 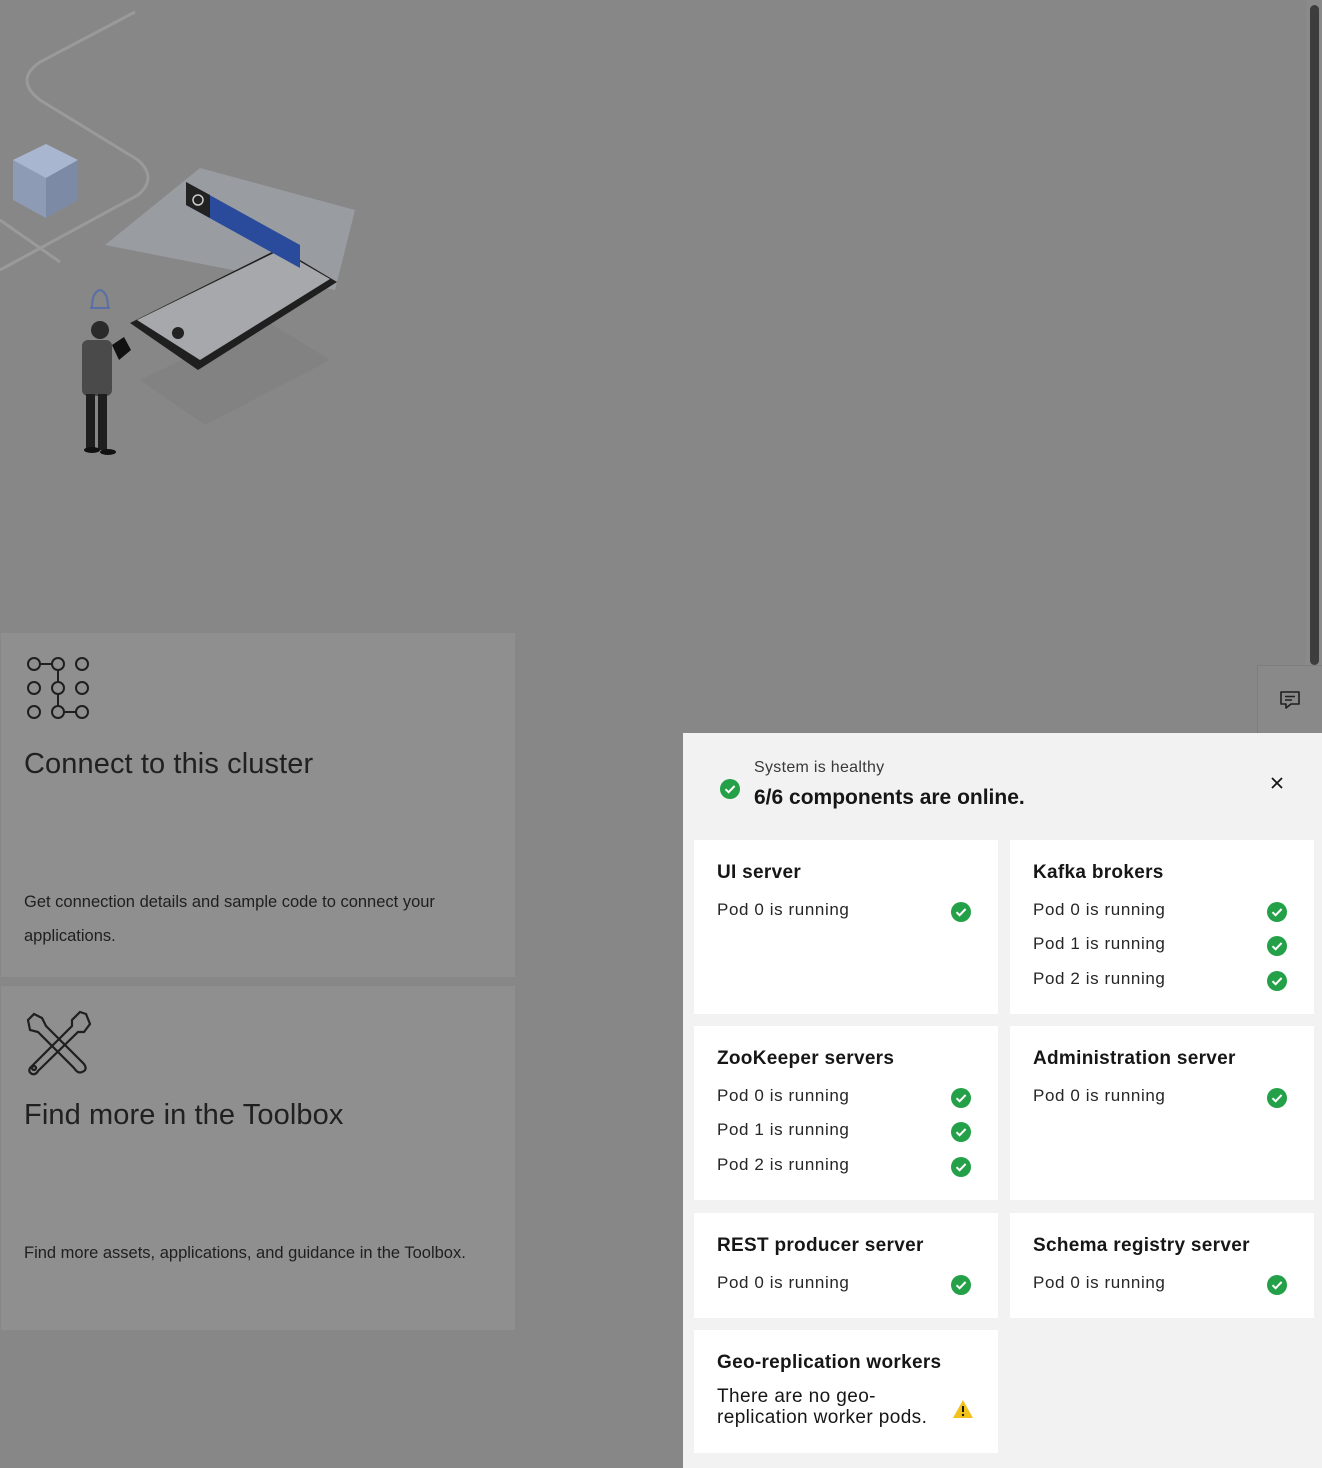 I want to click on close-icon, so click(x=1277, y=783).